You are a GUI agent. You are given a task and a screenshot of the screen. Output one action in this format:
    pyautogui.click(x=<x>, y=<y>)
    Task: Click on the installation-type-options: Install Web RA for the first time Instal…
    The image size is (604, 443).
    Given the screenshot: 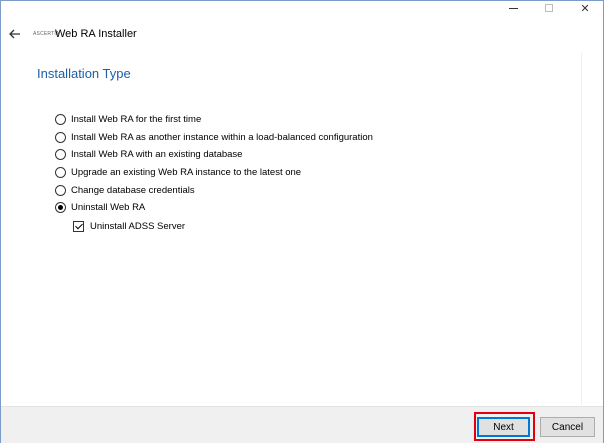 What is the action you would take?
    pyautogui.click(x=214, y=173)
    